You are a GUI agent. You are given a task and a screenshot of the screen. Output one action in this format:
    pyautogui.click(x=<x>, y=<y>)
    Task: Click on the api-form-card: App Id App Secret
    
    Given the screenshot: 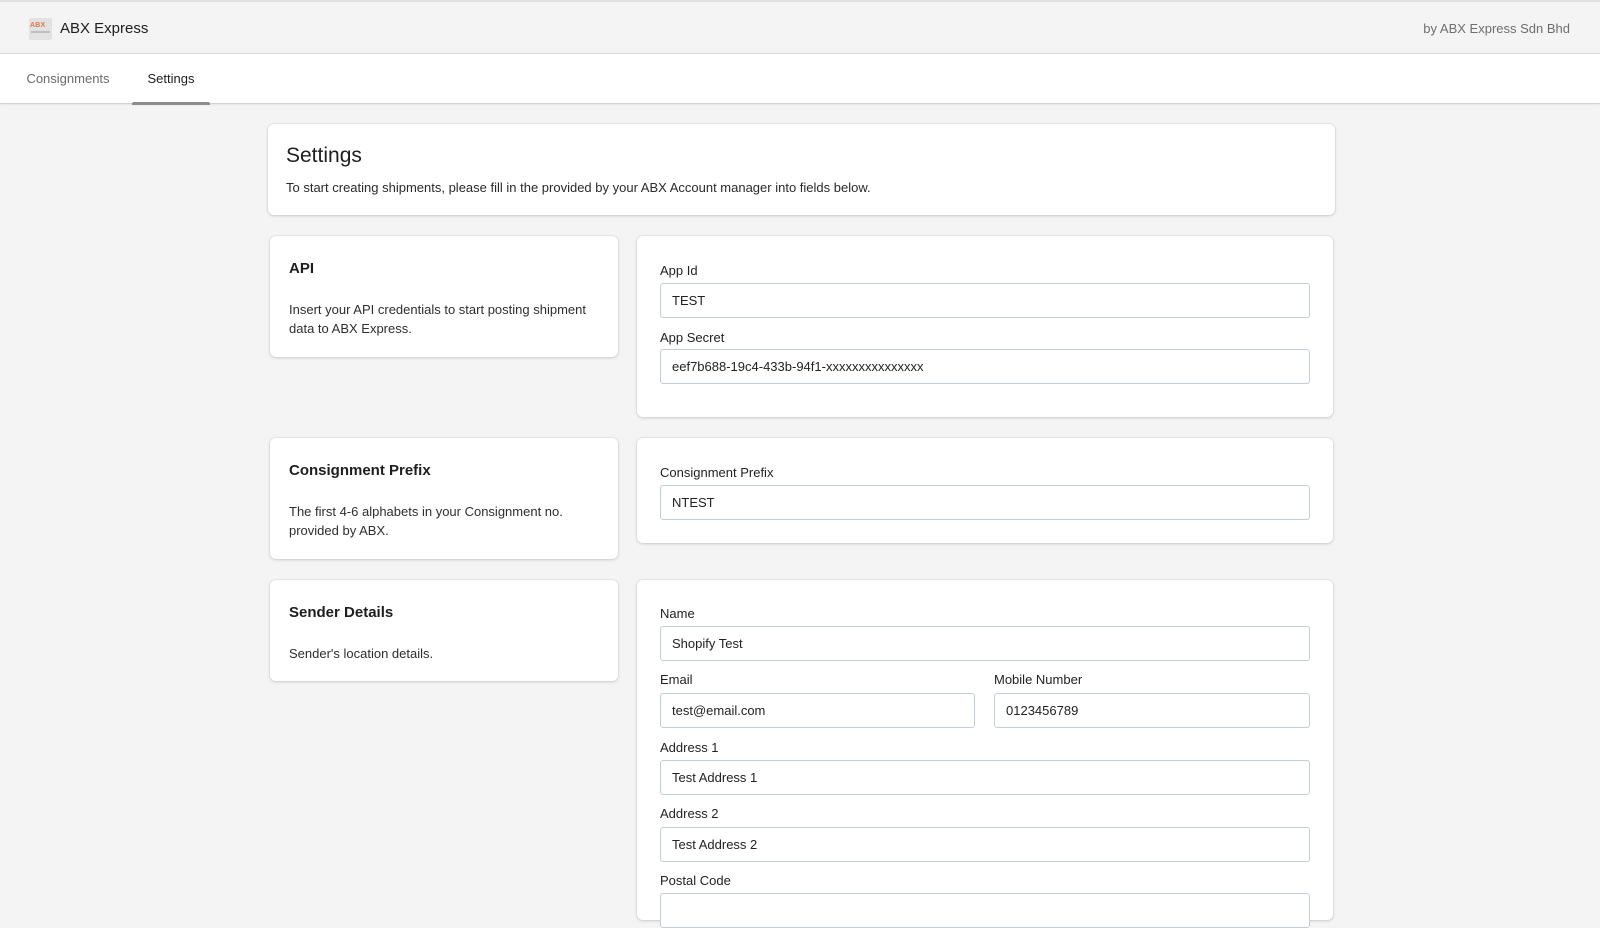 What is the action you would take?
    pyautogui.click(x=985, y=326)
    